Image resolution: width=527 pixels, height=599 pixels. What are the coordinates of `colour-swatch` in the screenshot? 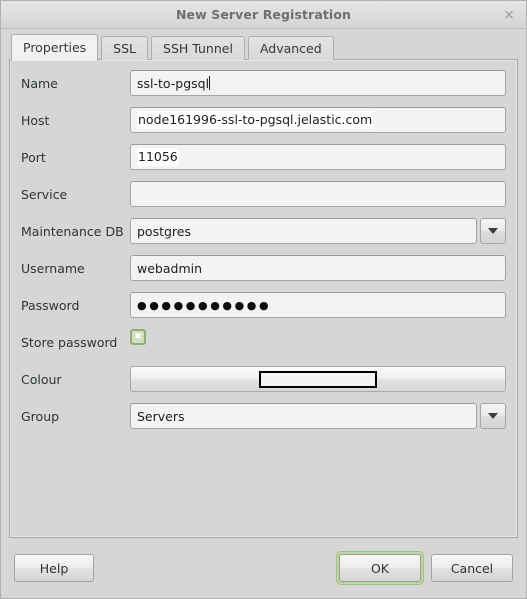 It's located at (318, 379).